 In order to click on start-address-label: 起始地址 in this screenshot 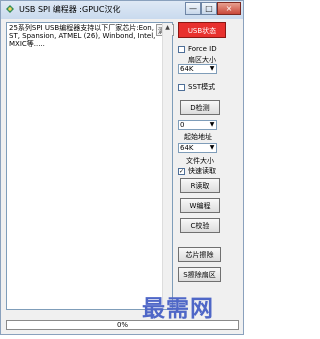, I will do `click(198, 137)`.